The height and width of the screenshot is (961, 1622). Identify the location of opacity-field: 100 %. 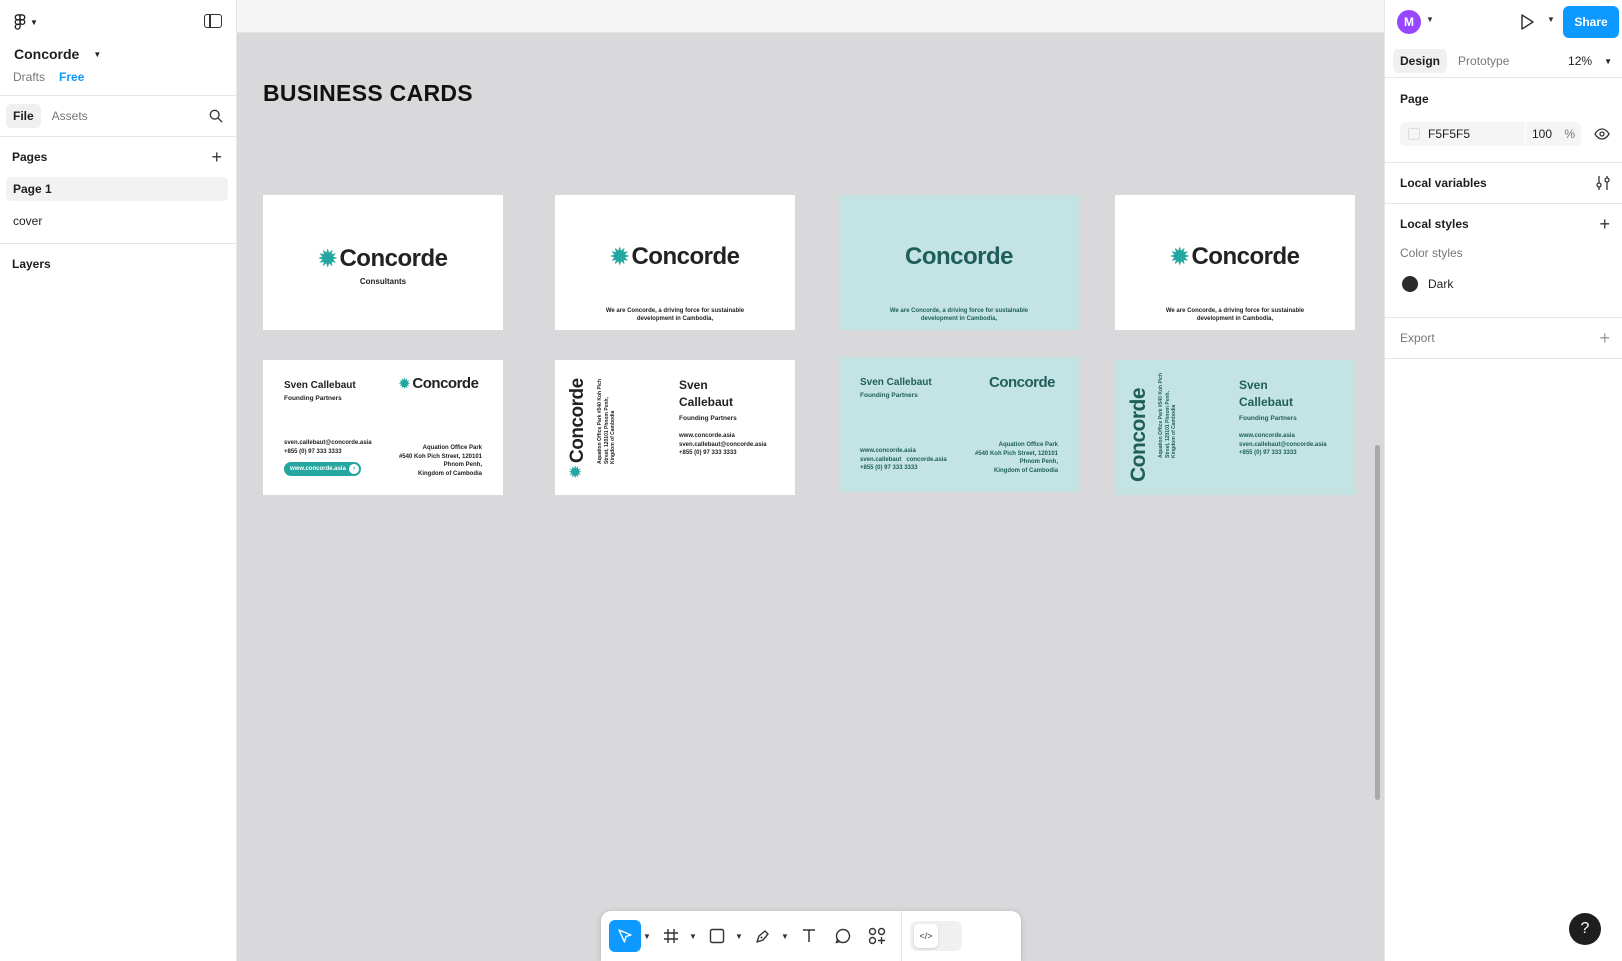
(1553, 134).